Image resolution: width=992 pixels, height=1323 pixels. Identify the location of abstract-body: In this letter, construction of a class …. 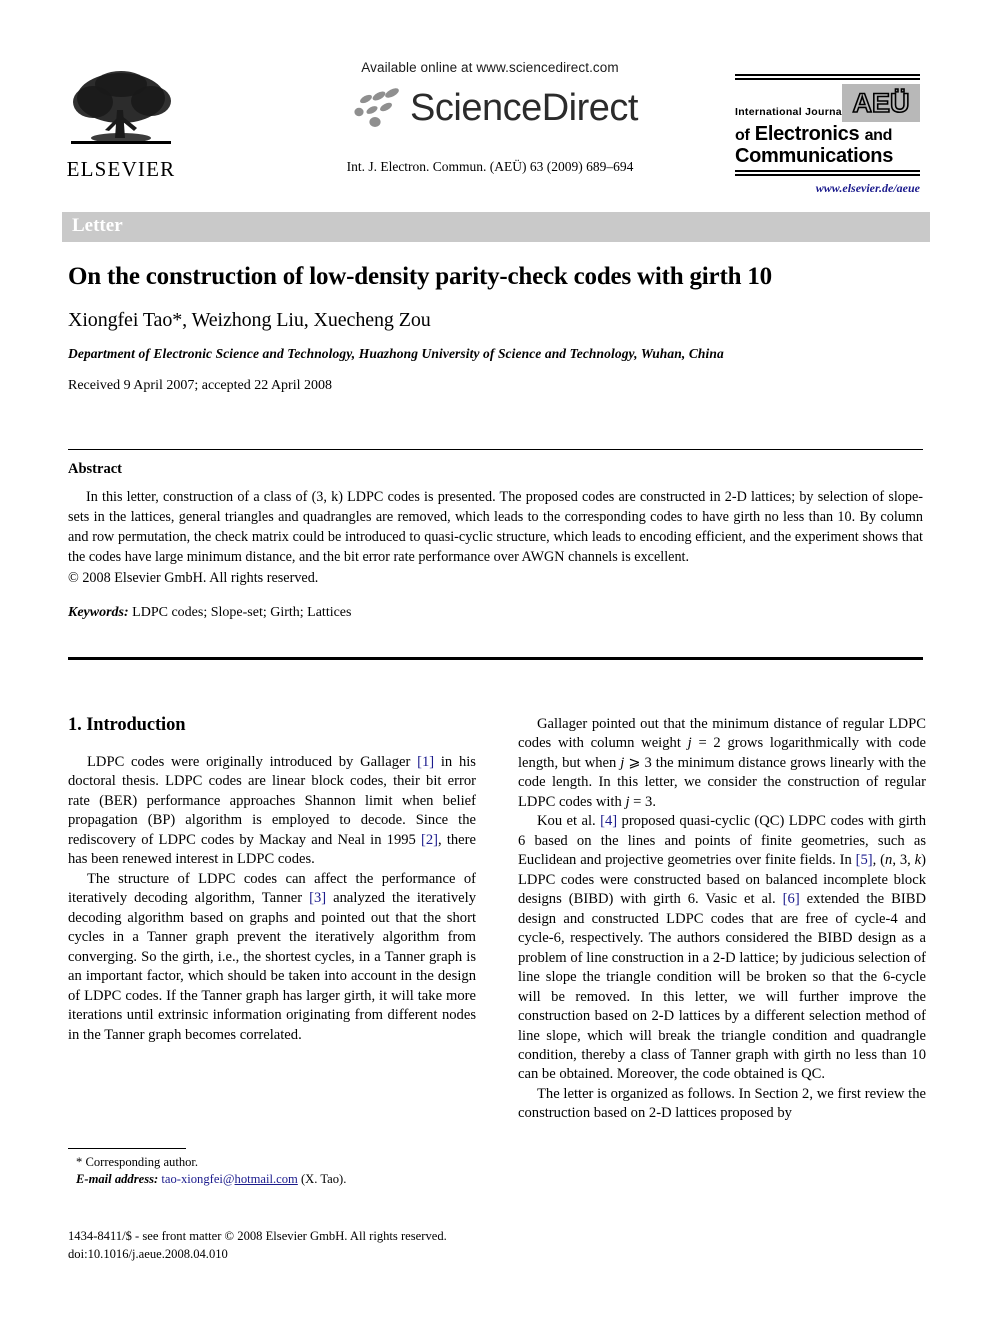
(495, 527).